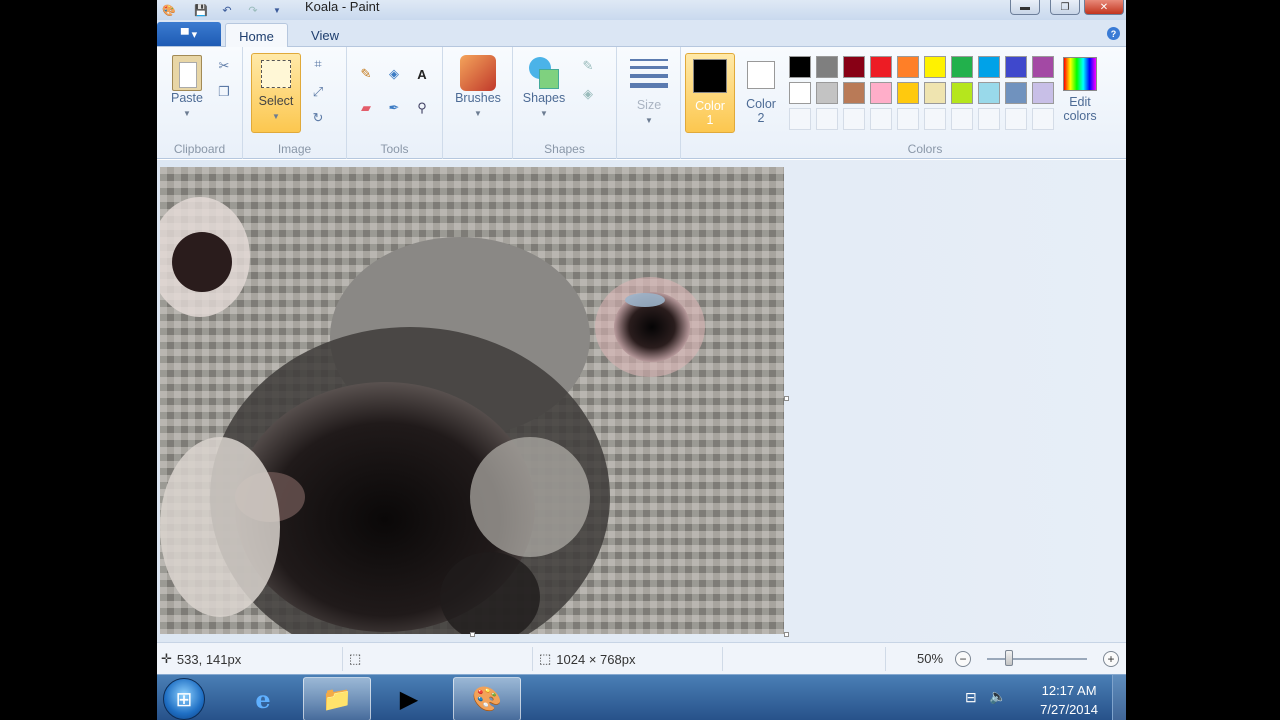  I want to click on resize-handle-right, so click(786, 398).